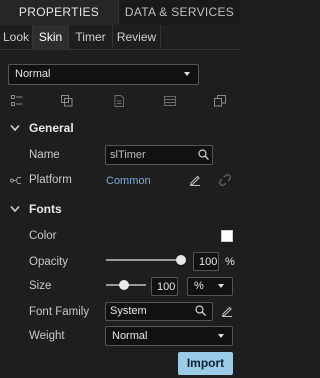 The width and height of the screenshot is (320, 378). Describe the element at coordinates (91, 37) in the screenshot. I see `tab-timer: Timer` at that location.